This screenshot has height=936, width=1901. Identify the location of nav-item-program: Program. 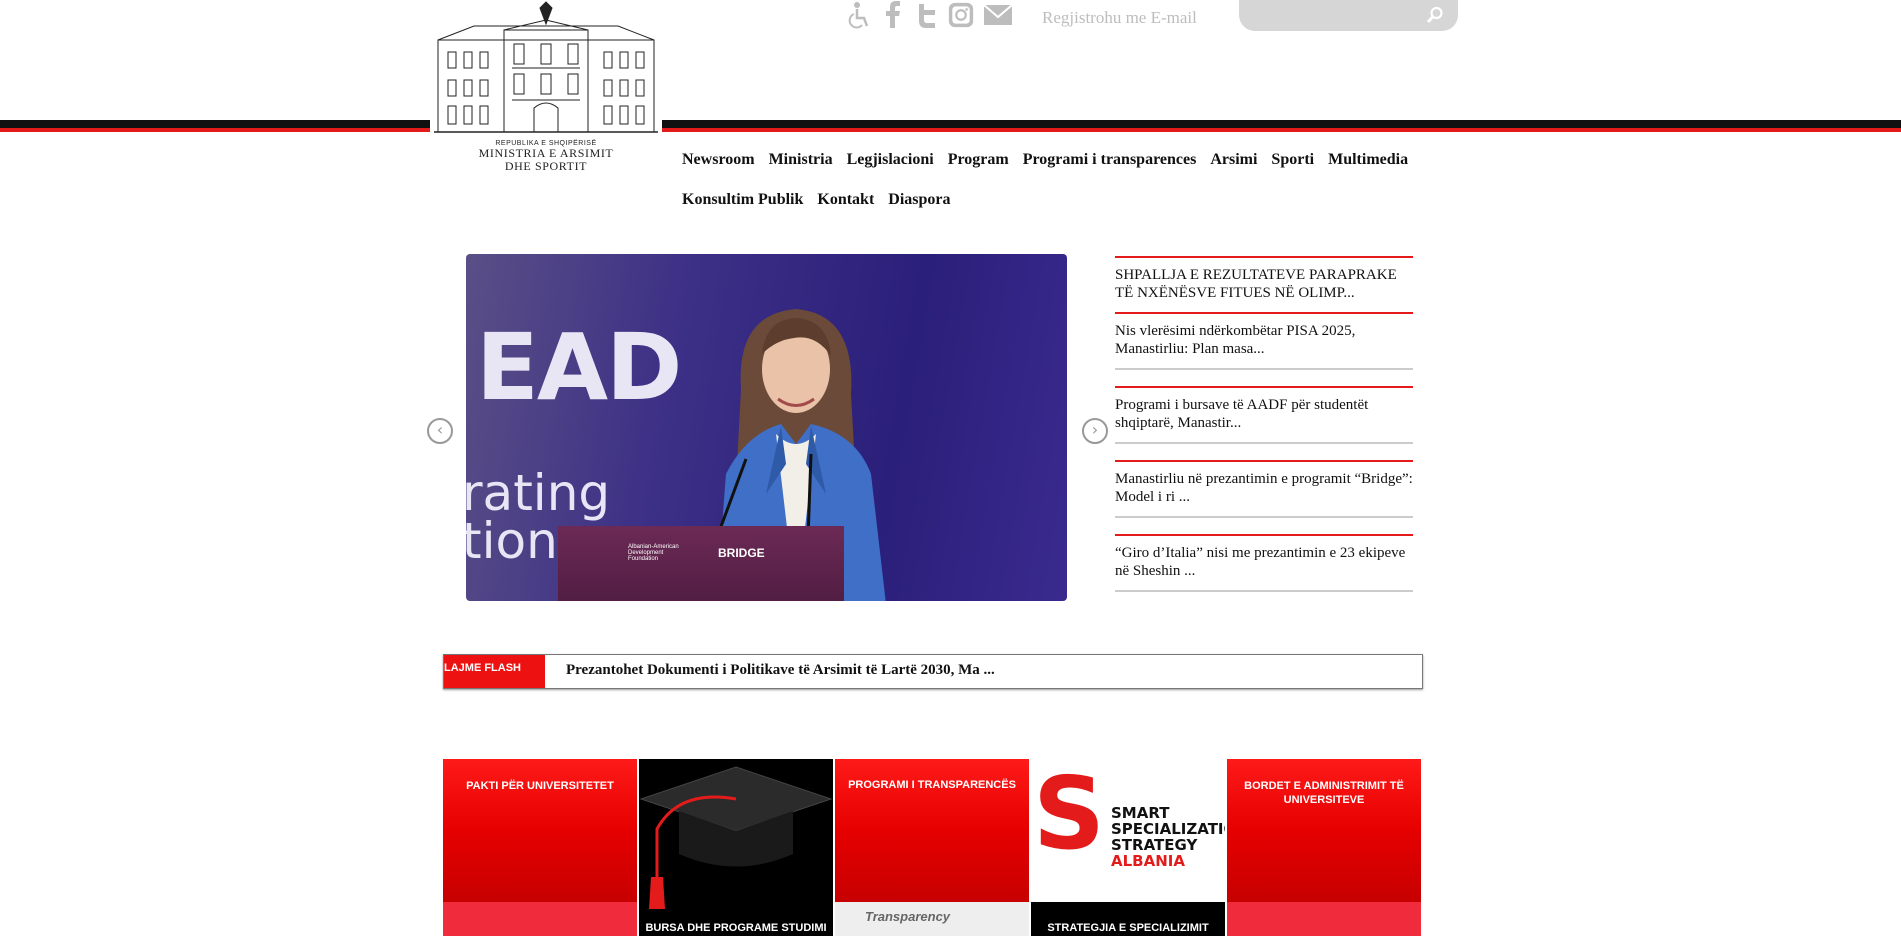
(978, 160).